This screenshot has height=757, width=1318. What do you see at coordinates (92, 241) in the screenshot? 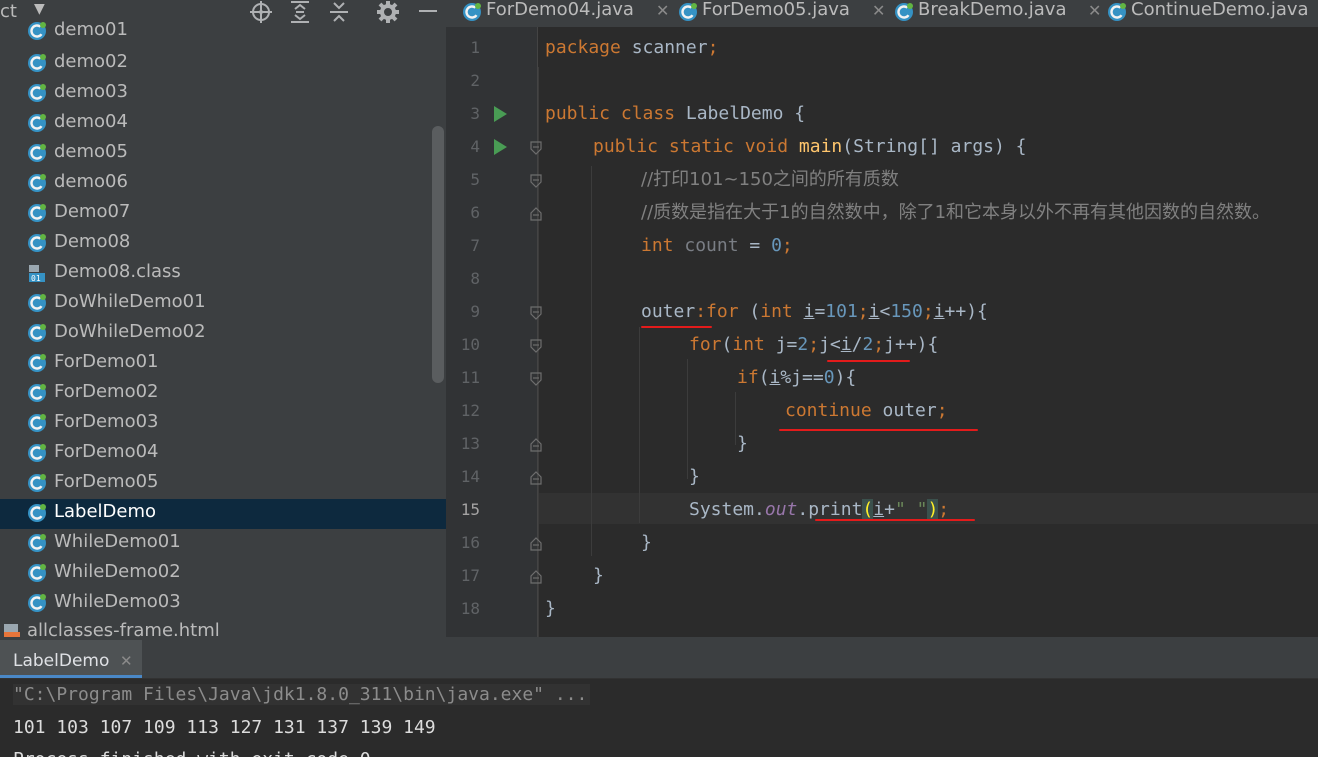
I see `tree-item-label: Demo08` at bounding box center [92, 241].